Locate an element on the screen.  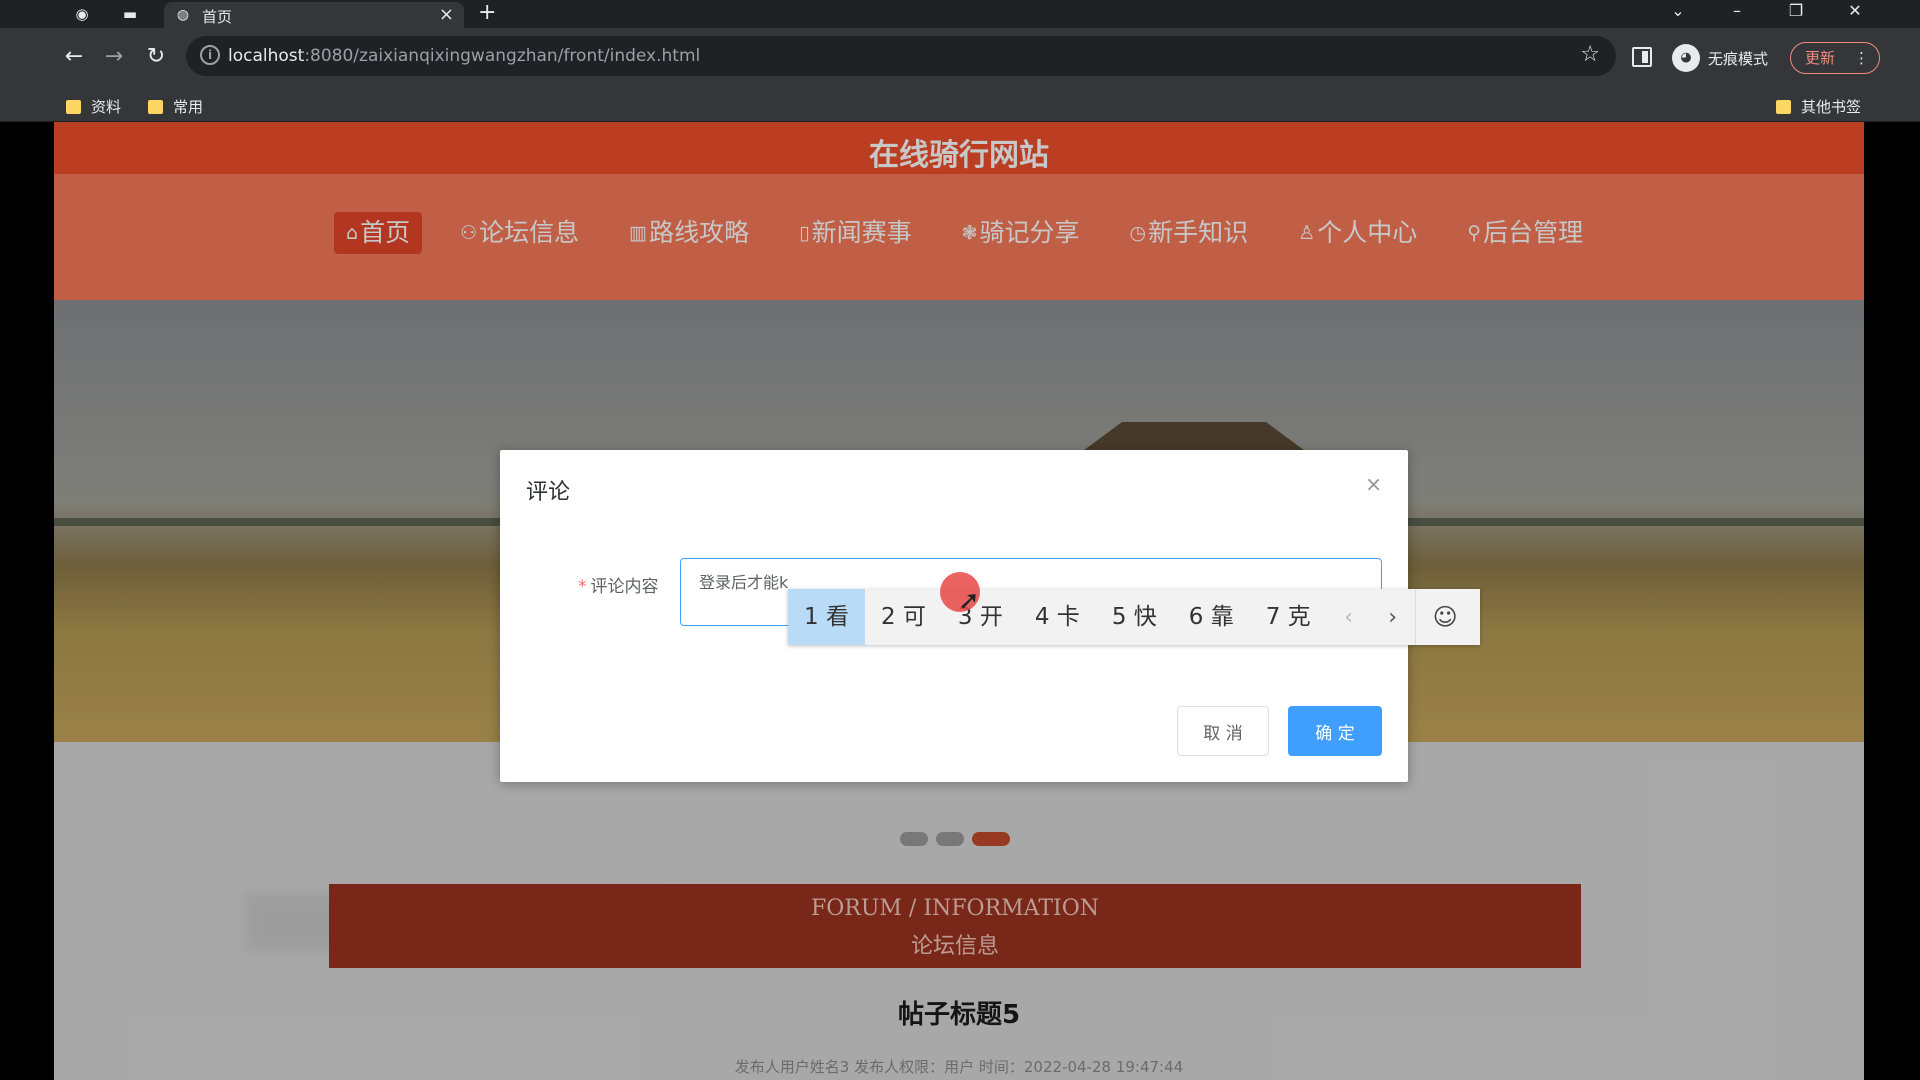
ime-candidate-bar: 1 看 2 可 3 开 4 卡 5 快 6 靠 7 克 ‹ › ☺ is located at coordinates (1134, 617).